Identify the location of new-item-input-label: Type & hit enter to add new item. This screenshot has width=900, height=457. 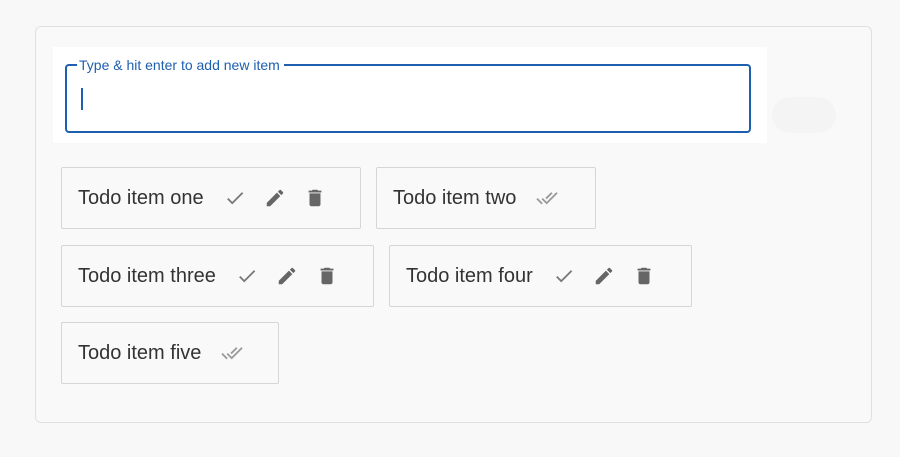
(180, 65).